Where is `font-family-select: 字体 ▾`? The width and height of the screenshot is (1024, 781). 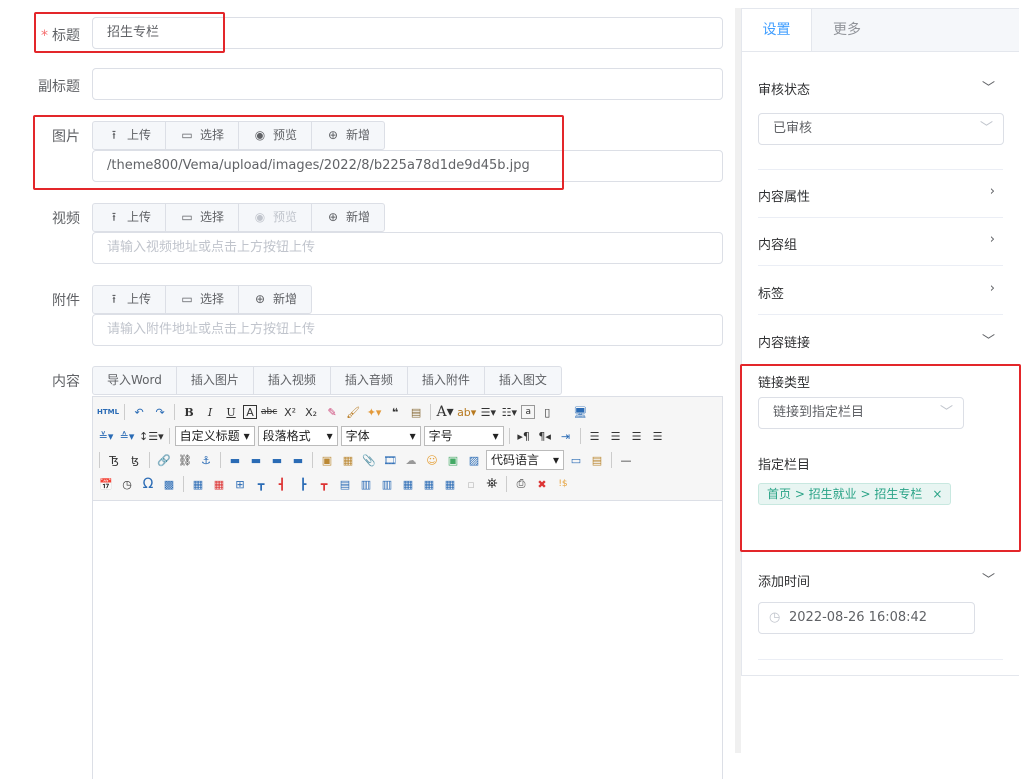 font-family-select: 字体 ▾ is located at coordinates (380, 436).